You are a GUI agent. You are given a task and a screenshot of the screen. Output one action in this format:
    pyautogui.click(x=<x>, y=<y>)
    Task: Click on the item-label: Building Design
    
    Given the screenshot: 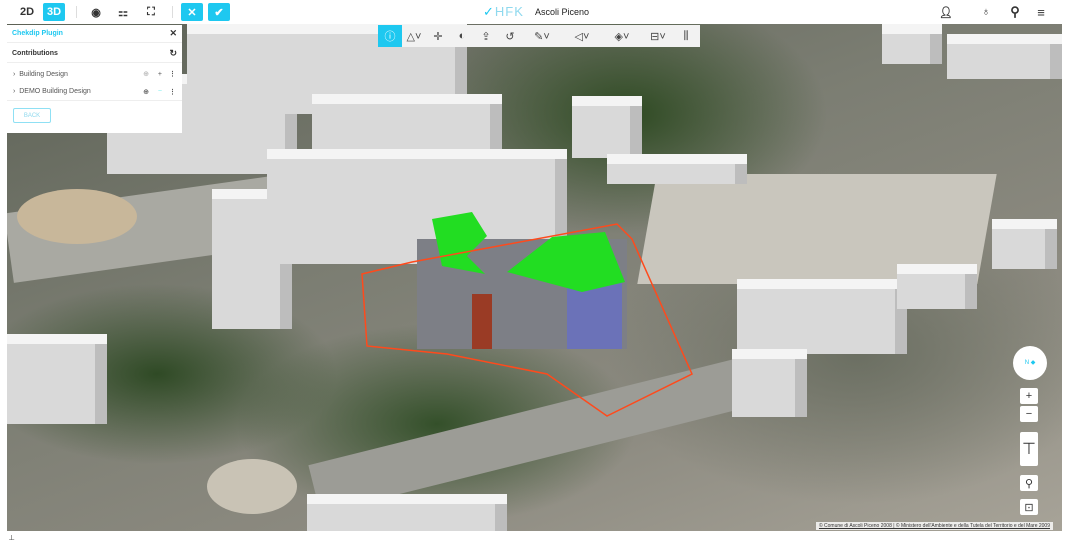 What is the action you would take?
    pyautogui.click(x=43, y=74)
    